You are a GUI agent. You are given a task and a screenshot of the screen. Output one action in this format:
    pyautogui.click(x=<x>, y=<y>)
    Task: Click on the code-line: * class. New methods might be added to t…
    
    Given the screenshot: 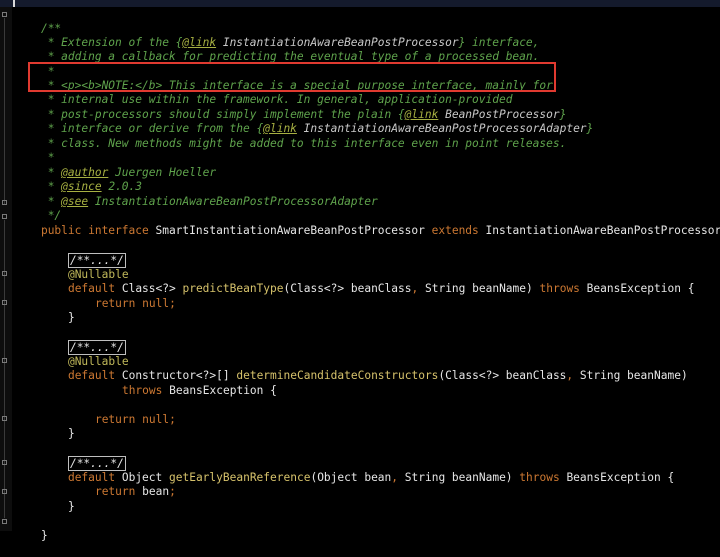 What is the action you would take?
    pyautogui.click(x=290, y=136)
    